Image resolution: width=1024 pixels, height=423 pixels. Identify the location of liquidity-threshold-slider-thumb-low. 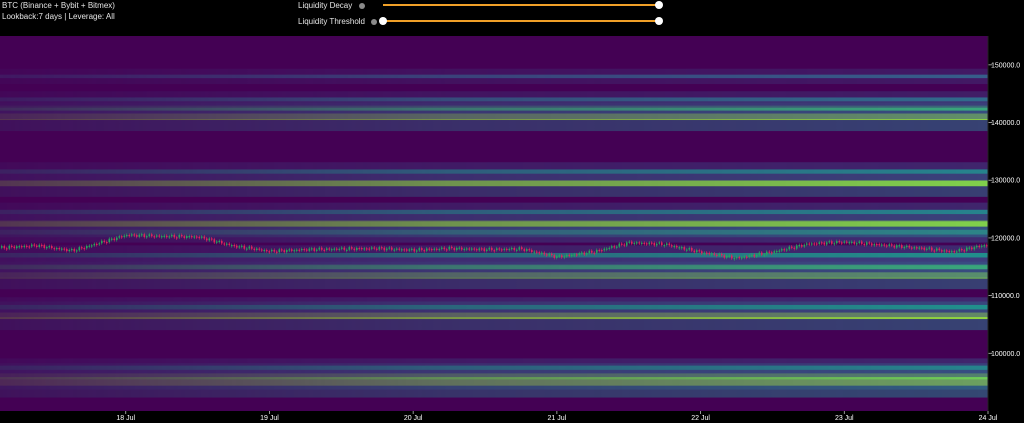
(383, 21).